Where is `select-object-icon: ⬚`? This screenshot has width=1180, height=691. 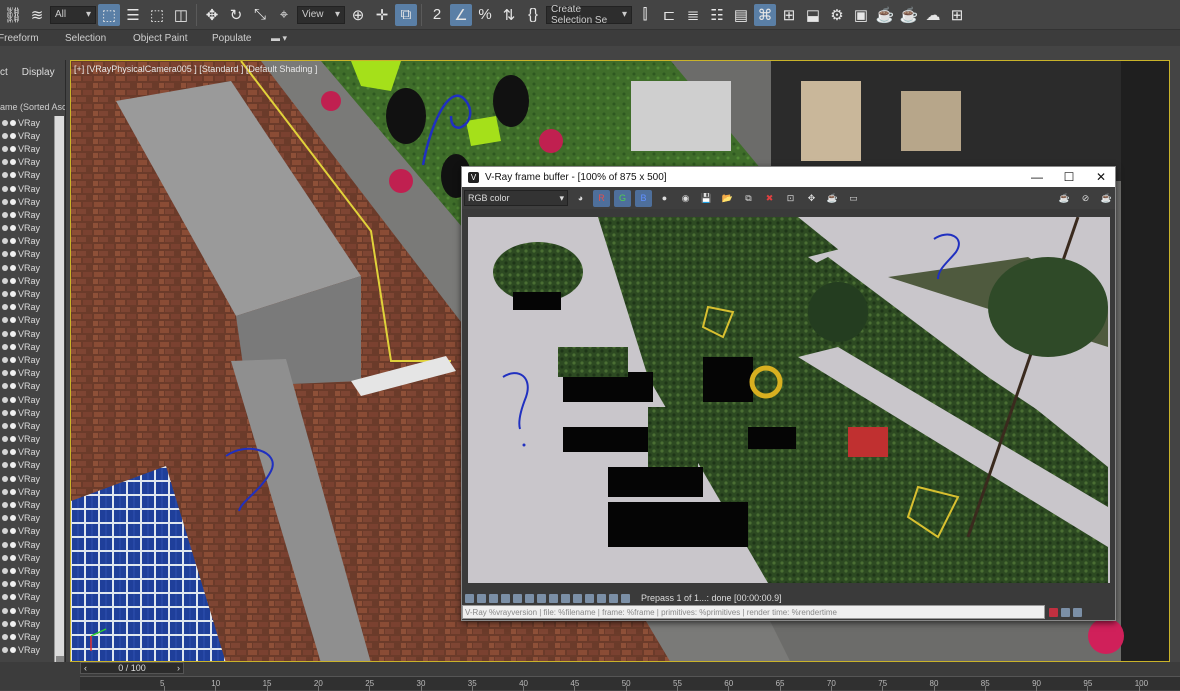 select-object-icon: ⬚ is located at coordinates (109, 14).